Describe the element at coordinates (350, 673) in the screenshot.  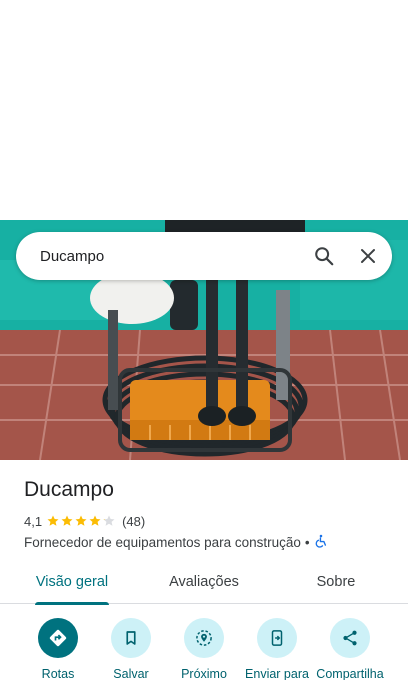
I see `action-label: Compartilha` at that location.